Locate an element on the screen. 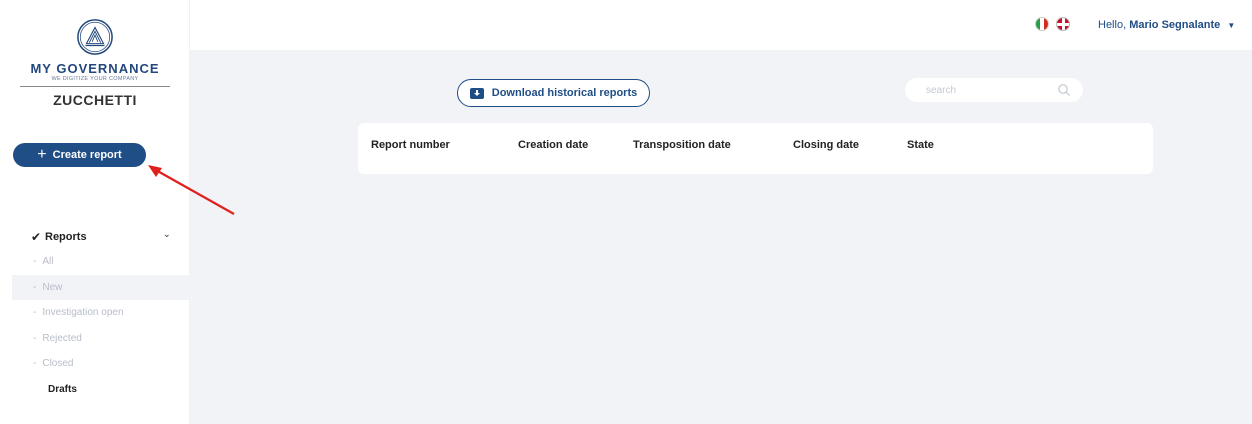  nav-item-new: - New is located at coordinates (101, 287).